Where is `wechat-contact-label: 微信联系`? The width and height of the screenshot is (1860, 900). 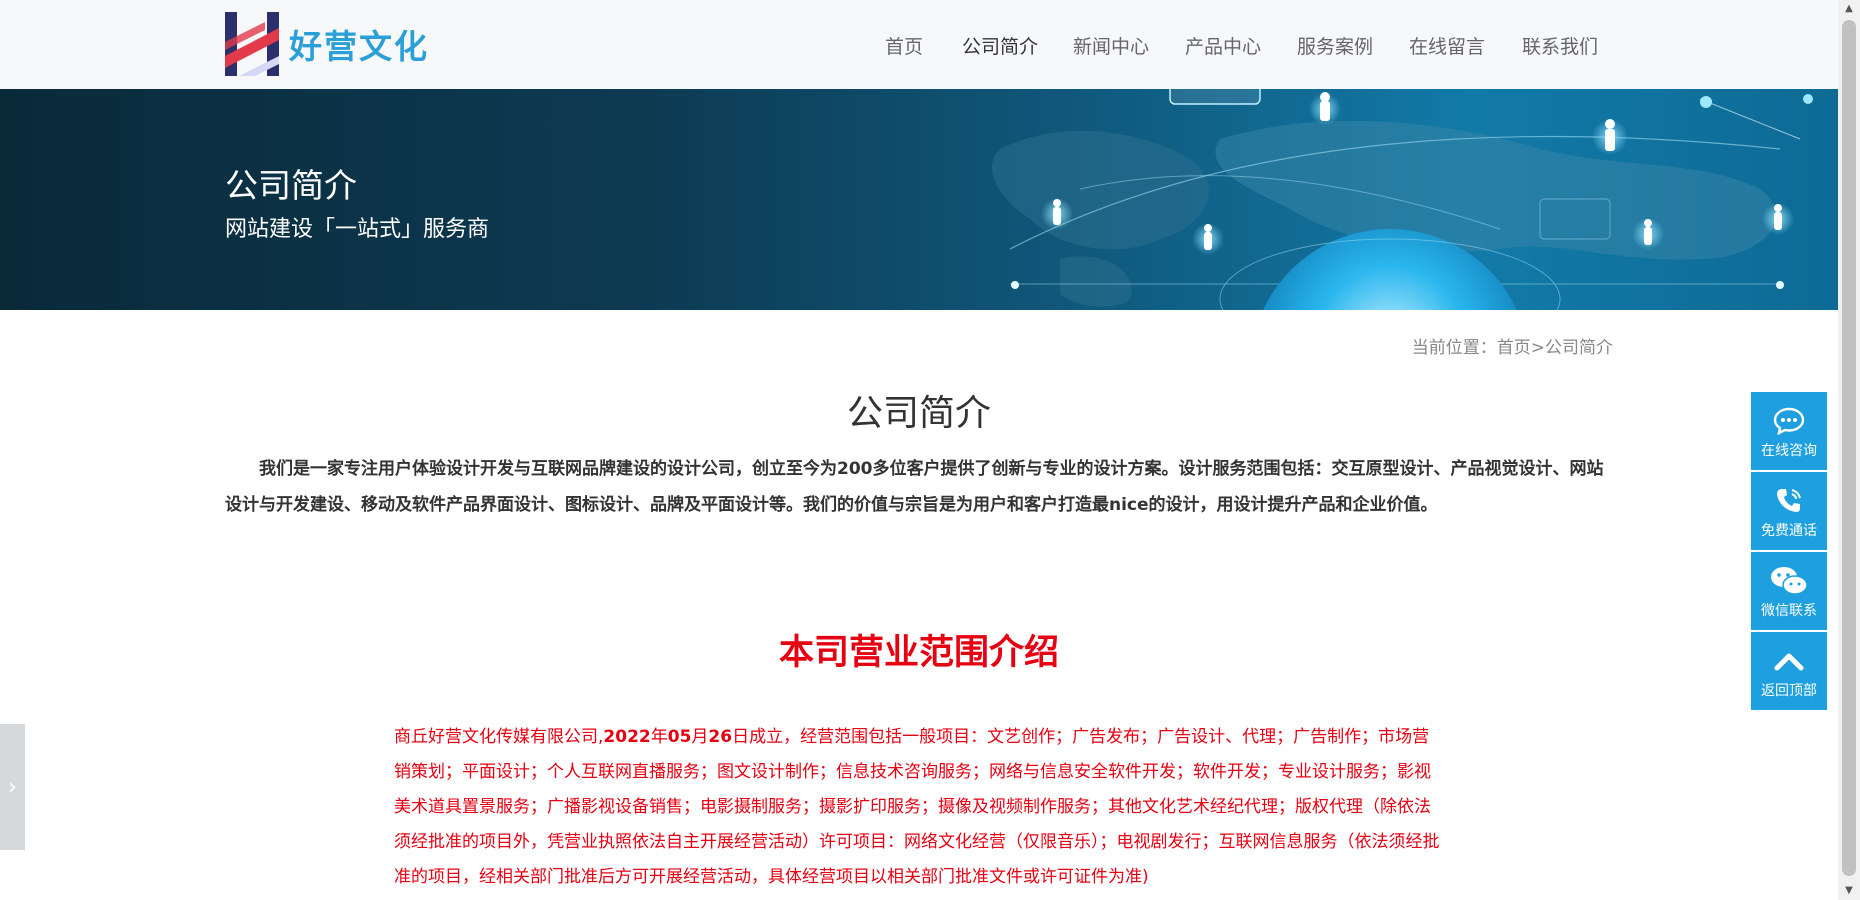
wechat-contact-label: 微信联系 is located at coordinates (1789, 611).